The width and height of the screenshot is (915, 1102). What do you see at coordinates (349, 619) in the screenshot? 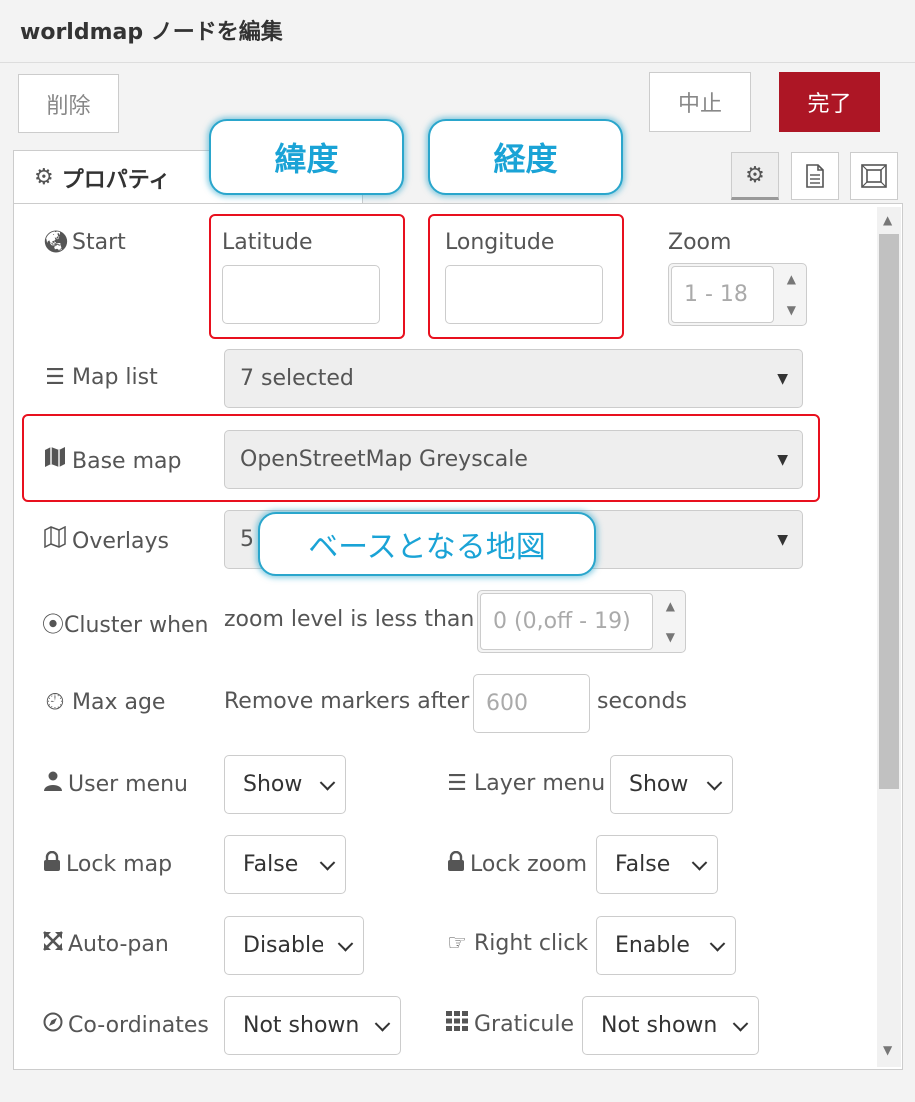
I see `cluster-text: zoom level is less than` at bounding box center [349, 619].